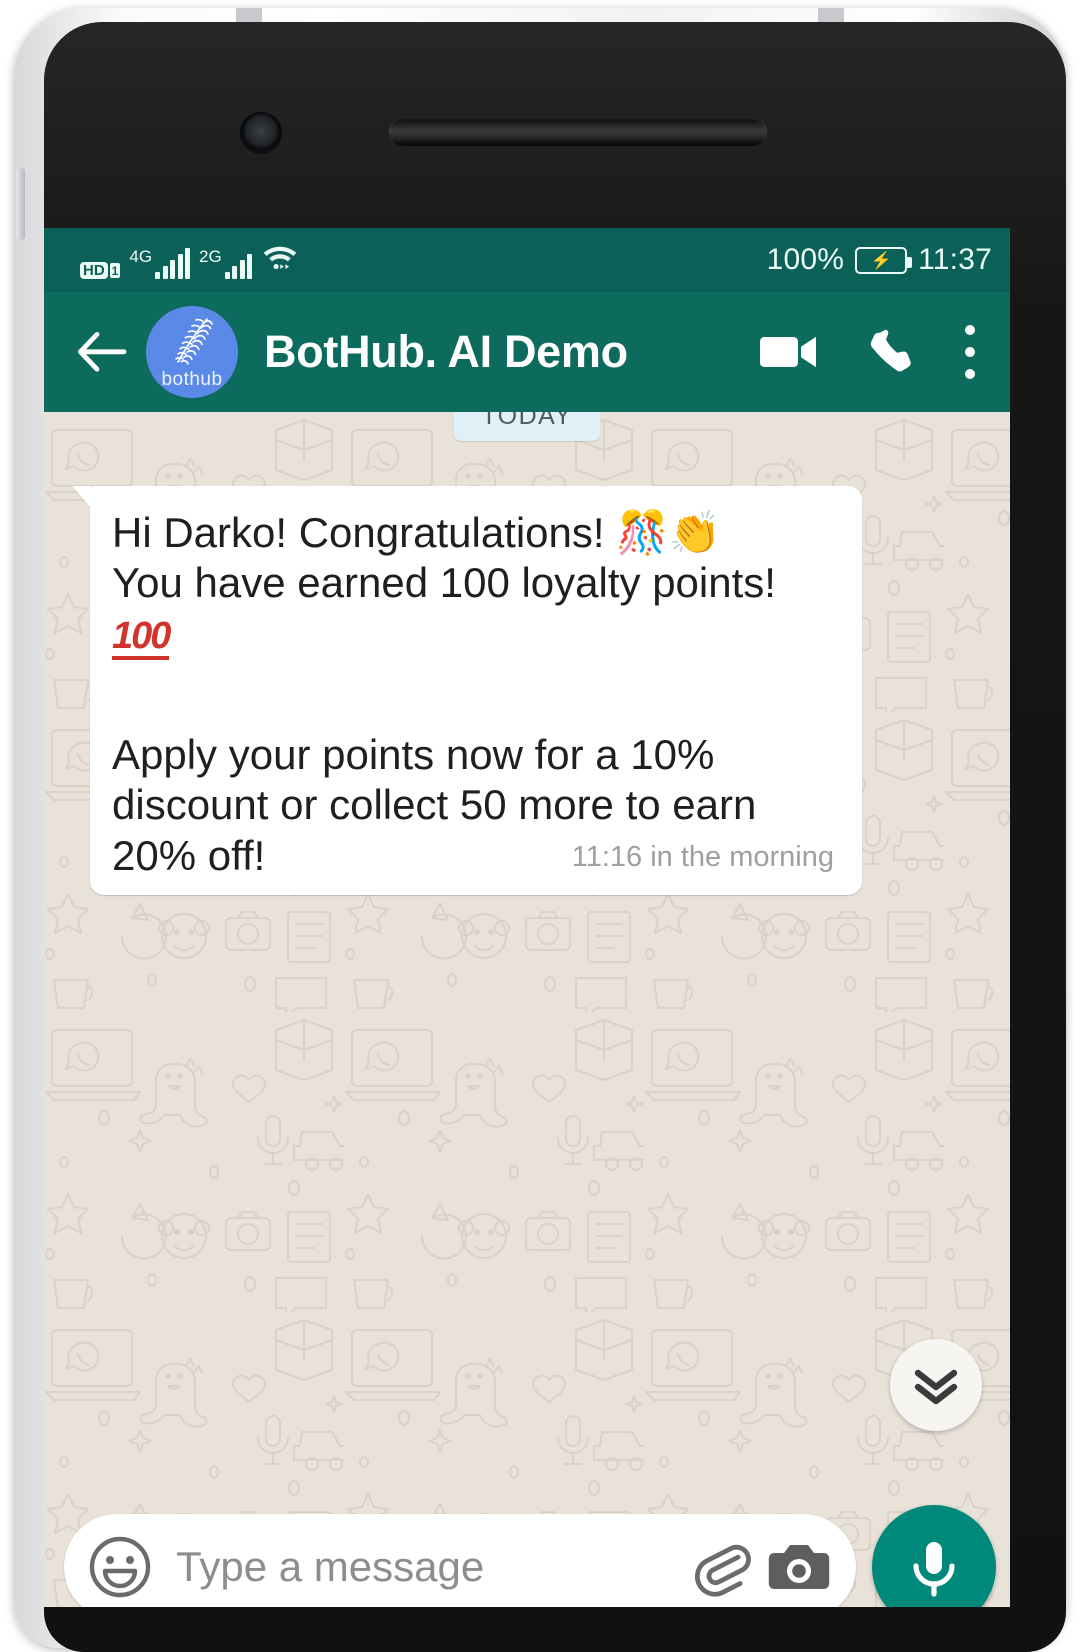 Image resolution: width=1080 pixels, height=1652 pixels. What do you see at coordinates (527, 426) in the screenshot?
I see `date-separator-chip: TODAY` at bounding box center [527, 426].